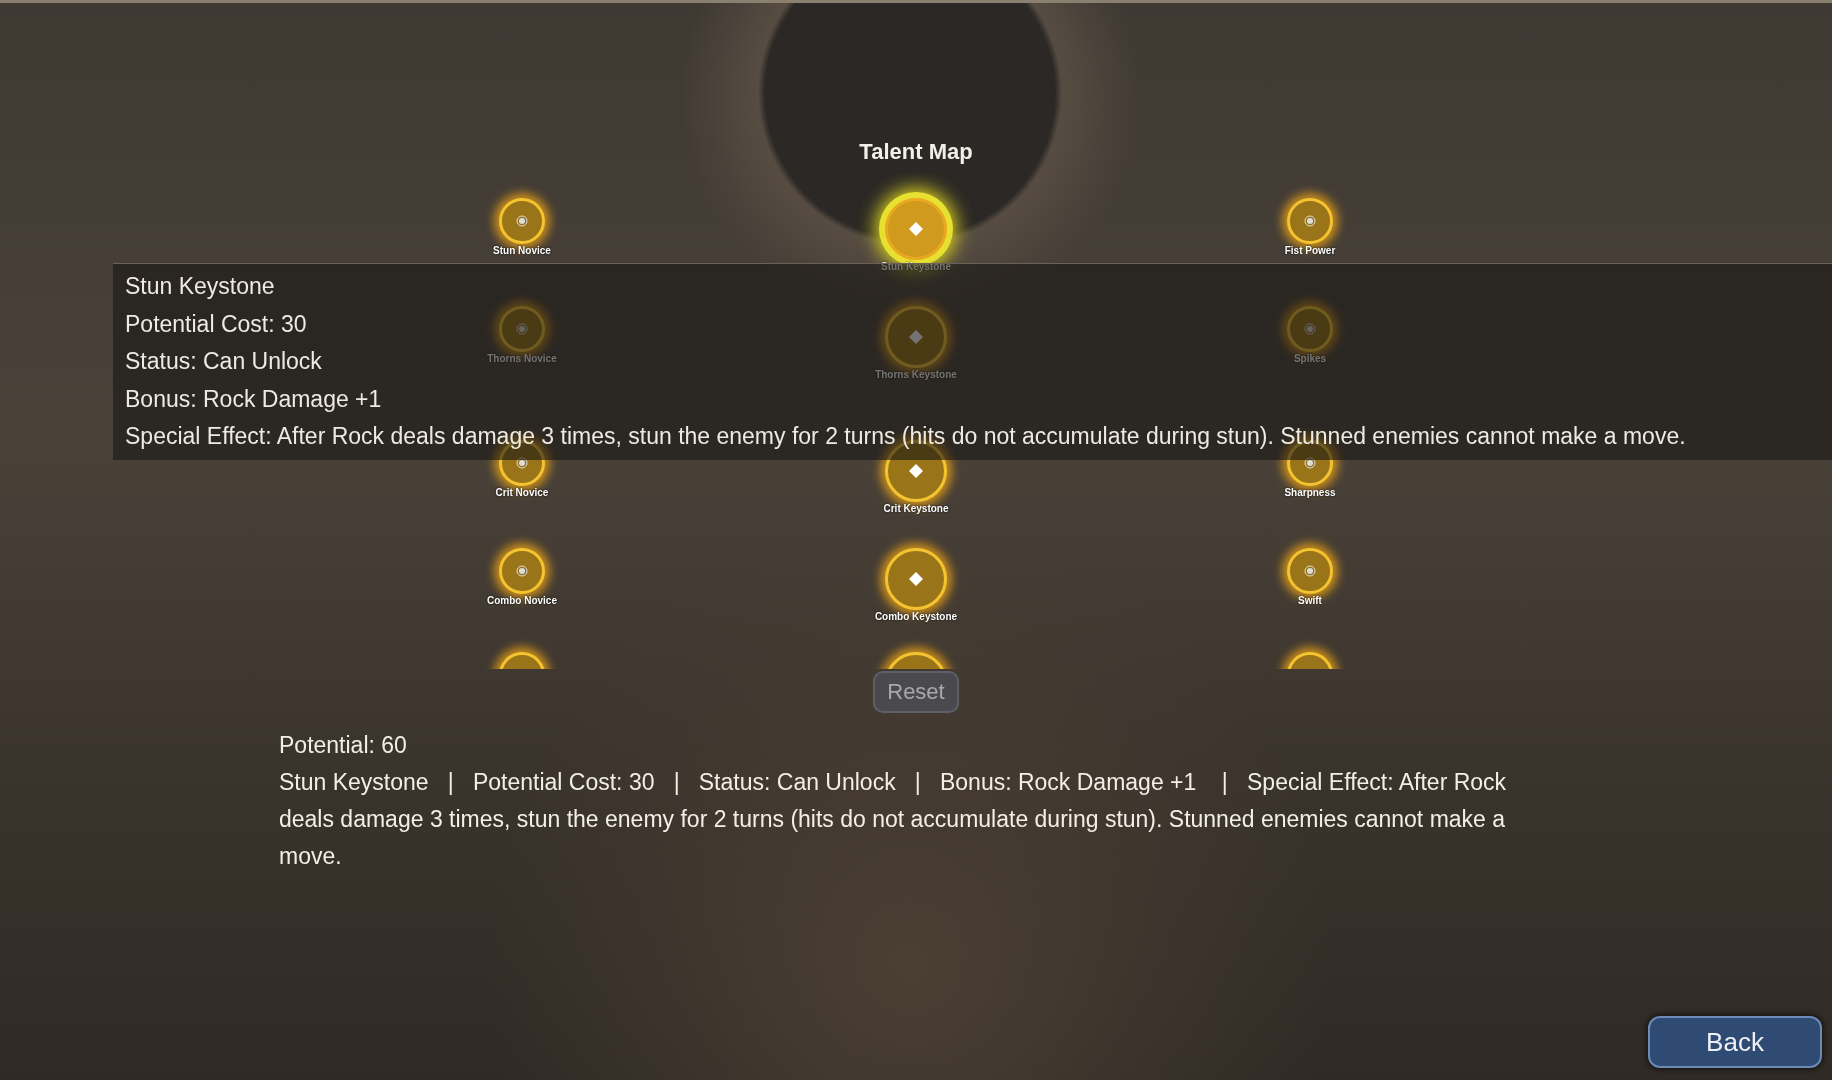 Image resolution: width=1832 pixels, height=1080 pixels. What do you see at coordinates (223, 362) in the screenshot?
I see `tooltip-line: Status: Can Unlock` at bounding box center [223, 362].